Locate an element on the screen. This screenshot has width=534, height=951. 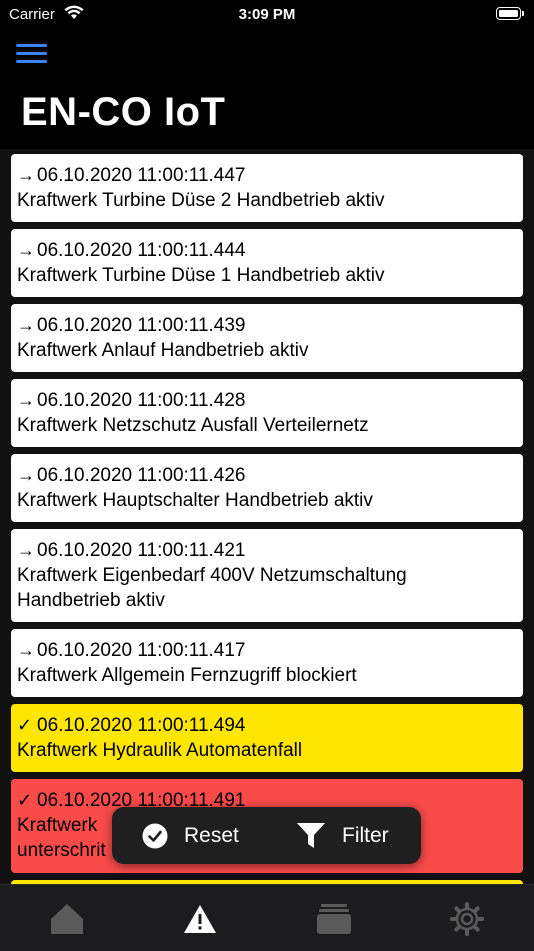
page-title: EN-CO IoT is located at coordinates (123, 112).